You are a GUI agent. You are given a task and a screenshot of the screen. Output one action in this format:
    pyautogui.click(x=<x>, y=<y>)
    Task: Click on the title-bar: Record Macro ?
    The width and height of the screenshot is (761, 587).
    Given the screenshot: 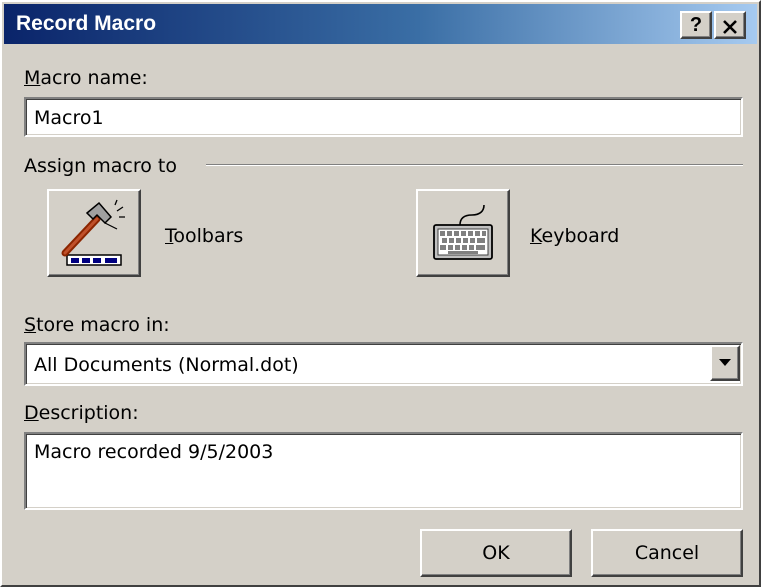 What is the action you would take?
    pyautogui.click(x=380, y=24)
    